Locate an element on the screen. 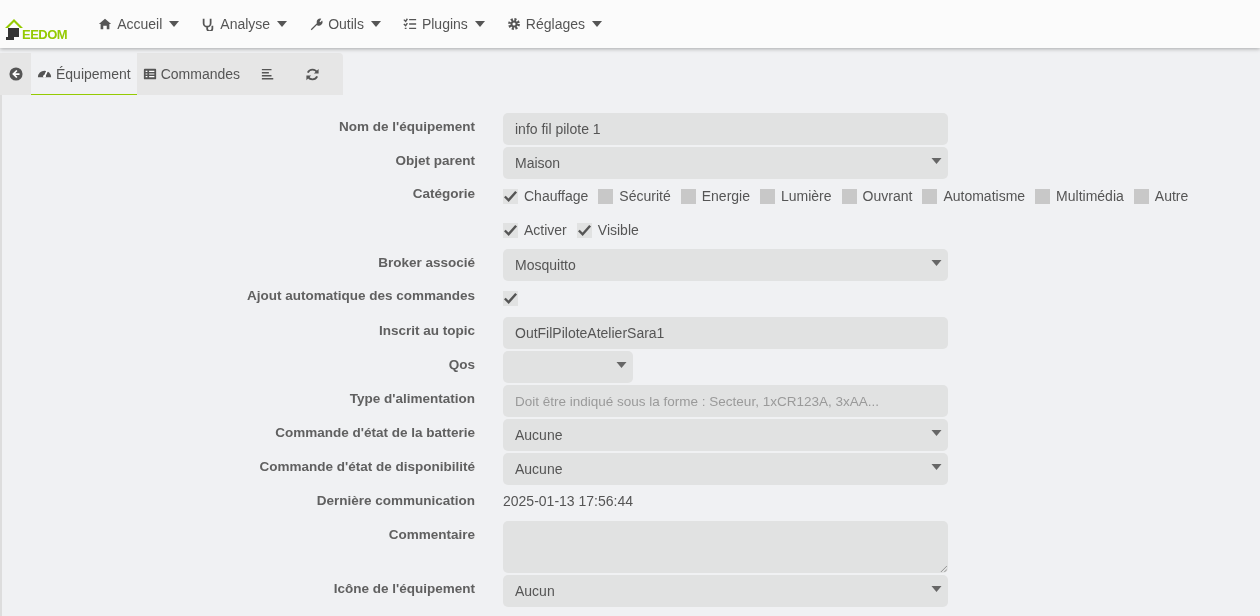 The height and width of the screenshot is (616, 1260). select-dropdown: Aucun is located at coordinates (725, 591).